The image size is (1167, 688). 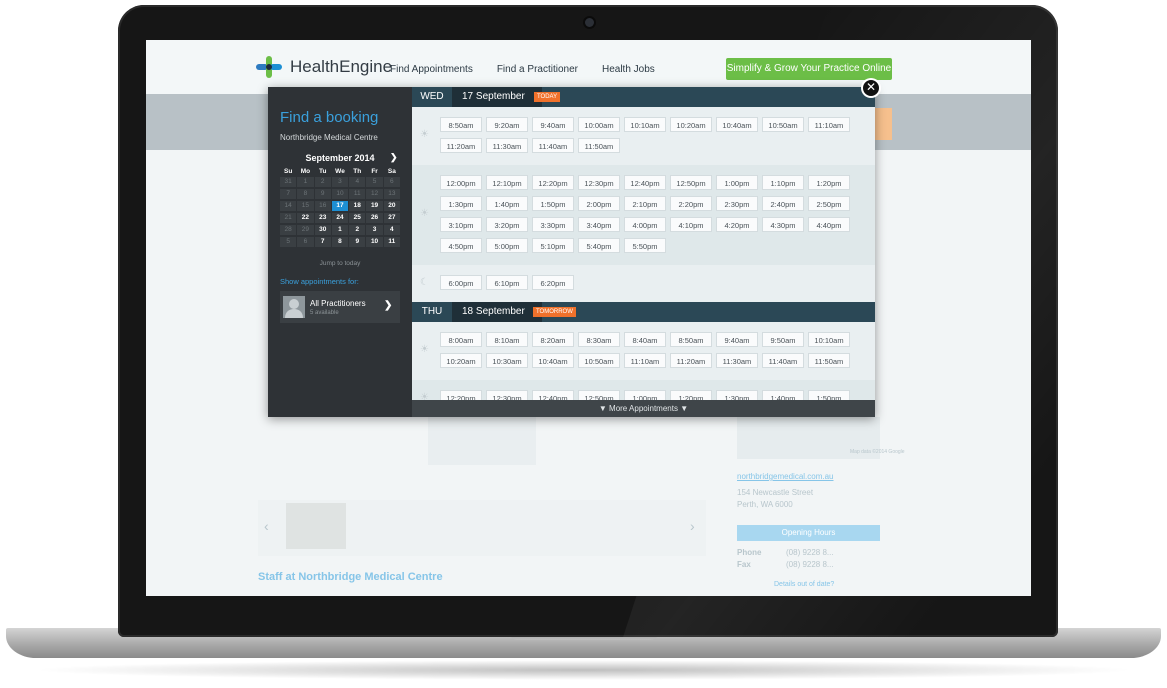 I want to click on time-slot-button: 6:20pm, so click(x=553, y=282).